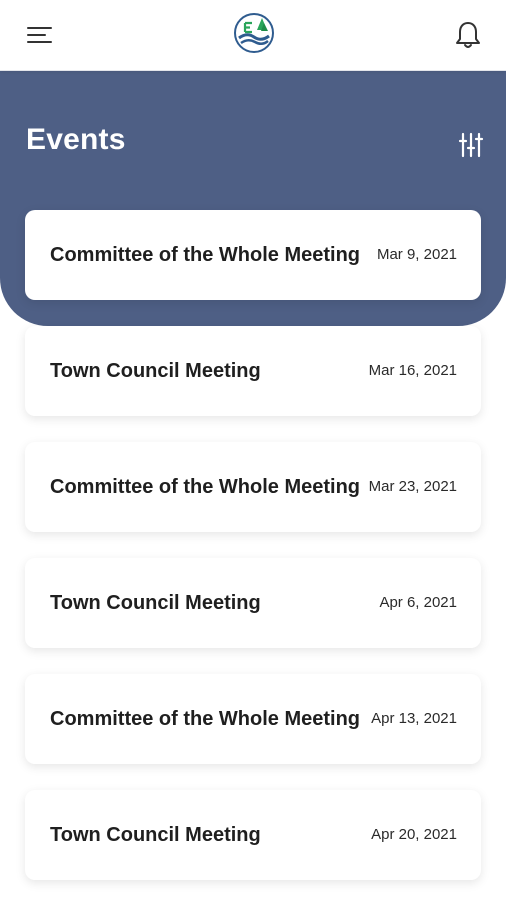 The height and width of the screenshot is (900, 506). I want to click on event-card: Town Council Meeting Apr 20, 2021, so click(253, 835).